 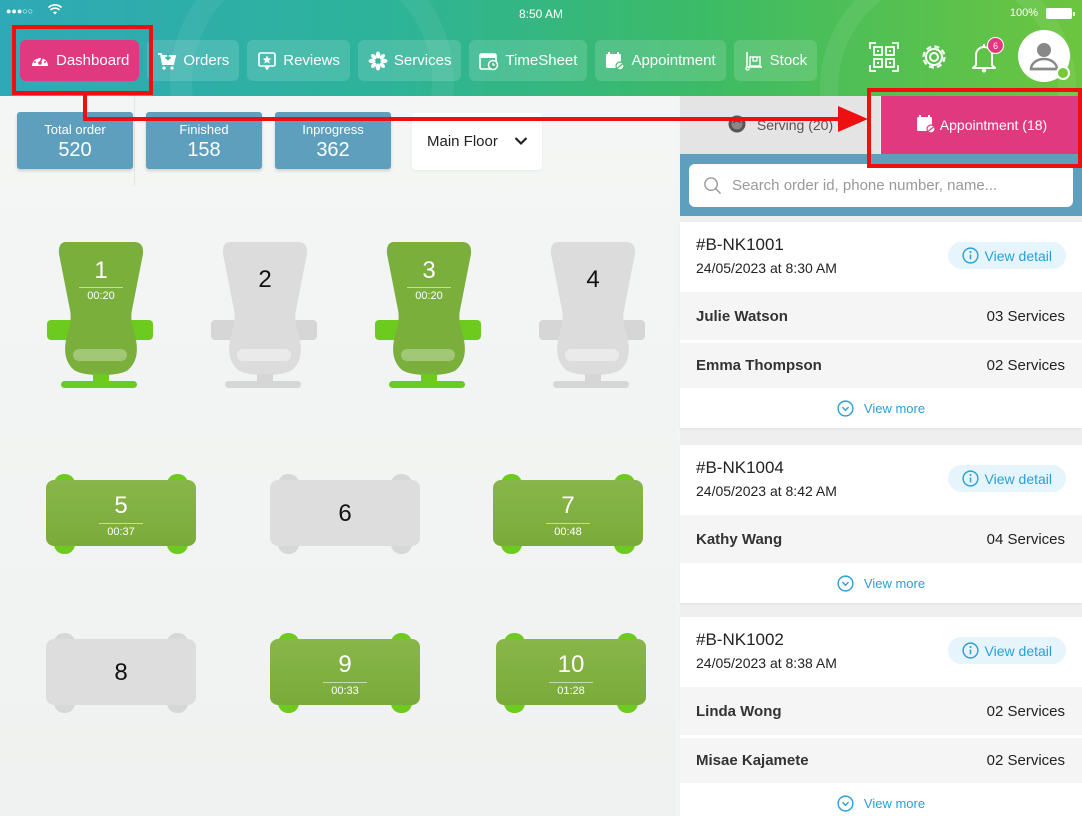 I want to click on search-icon, so click(x=713, y=186).